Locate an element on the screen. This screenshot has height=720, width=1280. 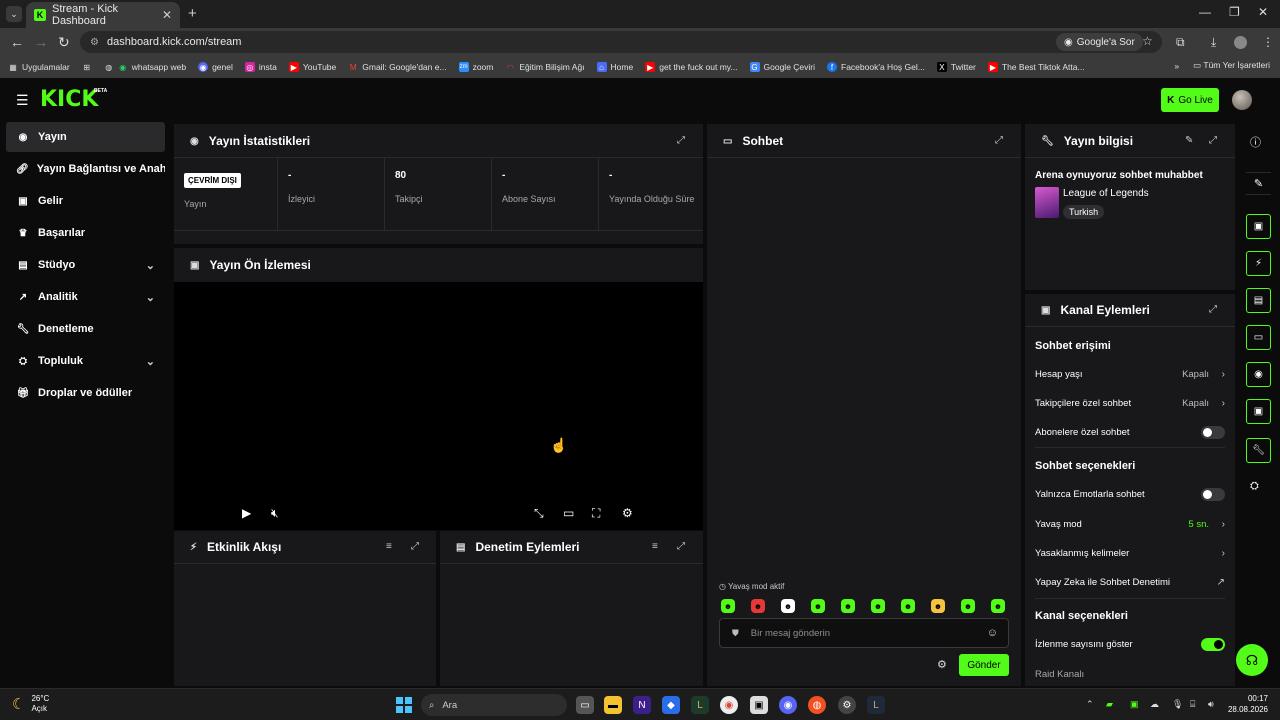
window-close-icon: ✕ is located at coordinates (1263, 12).